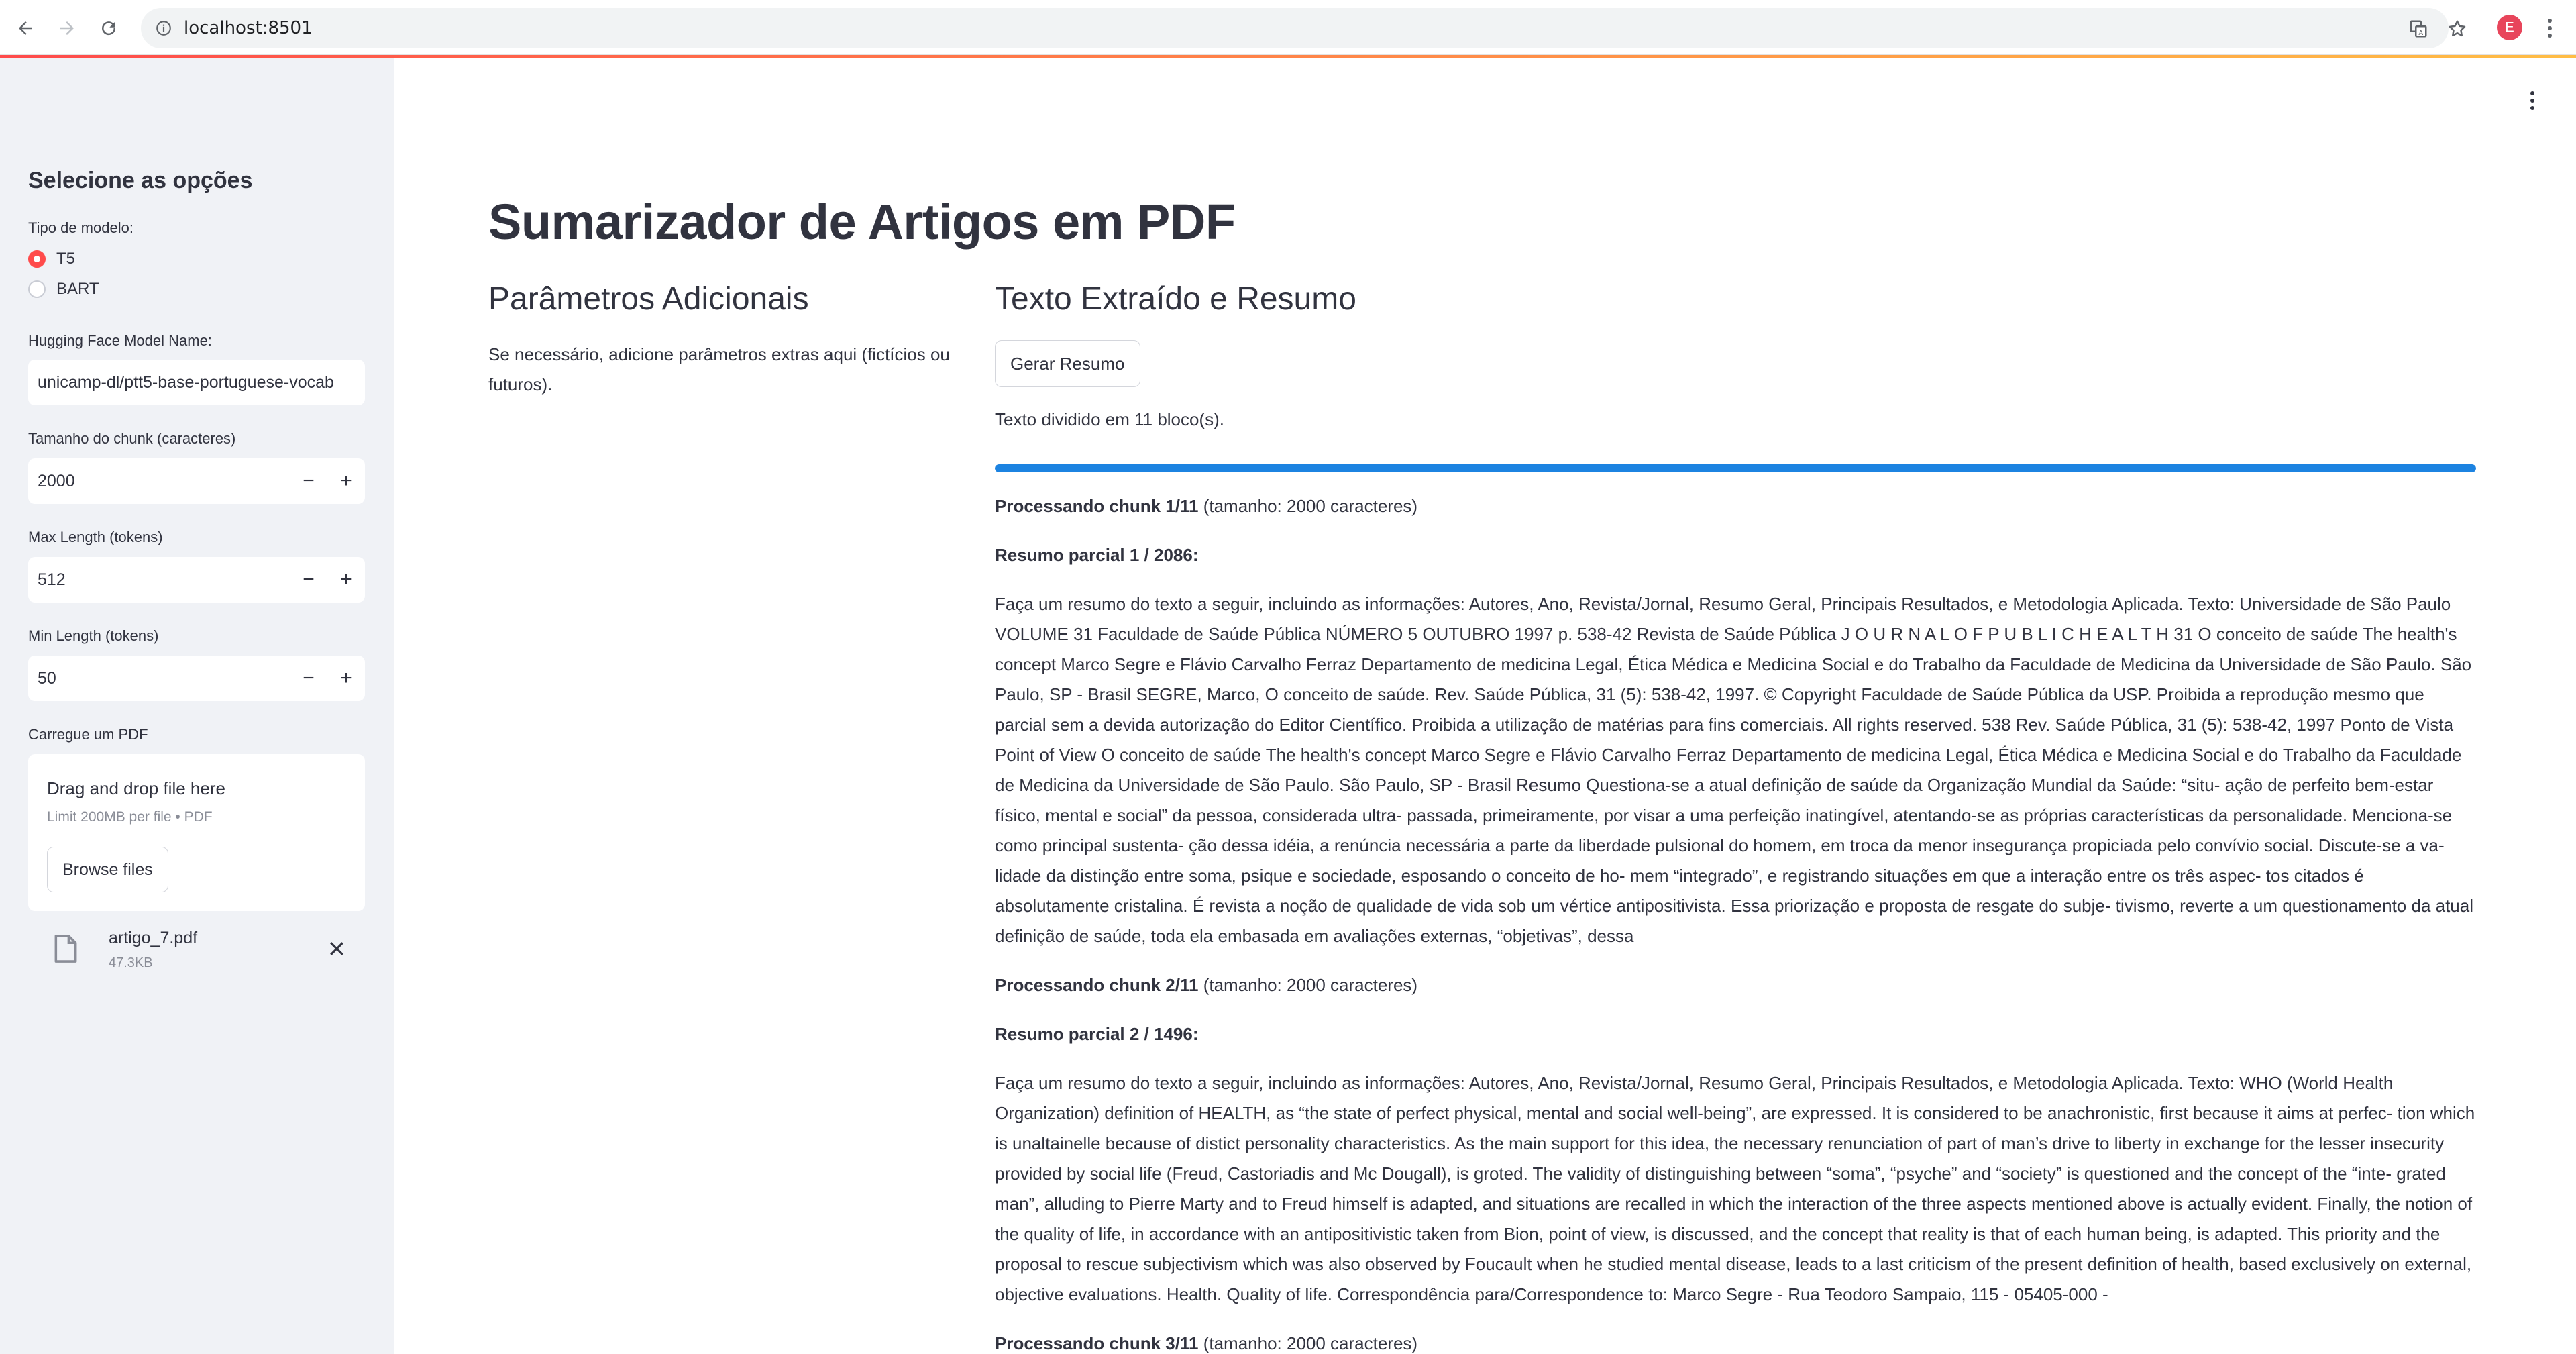  What do you see at coordinates (37, 289) in the screenshot?
I see `radio-unselected-icon` at bounding box center [37, 289].